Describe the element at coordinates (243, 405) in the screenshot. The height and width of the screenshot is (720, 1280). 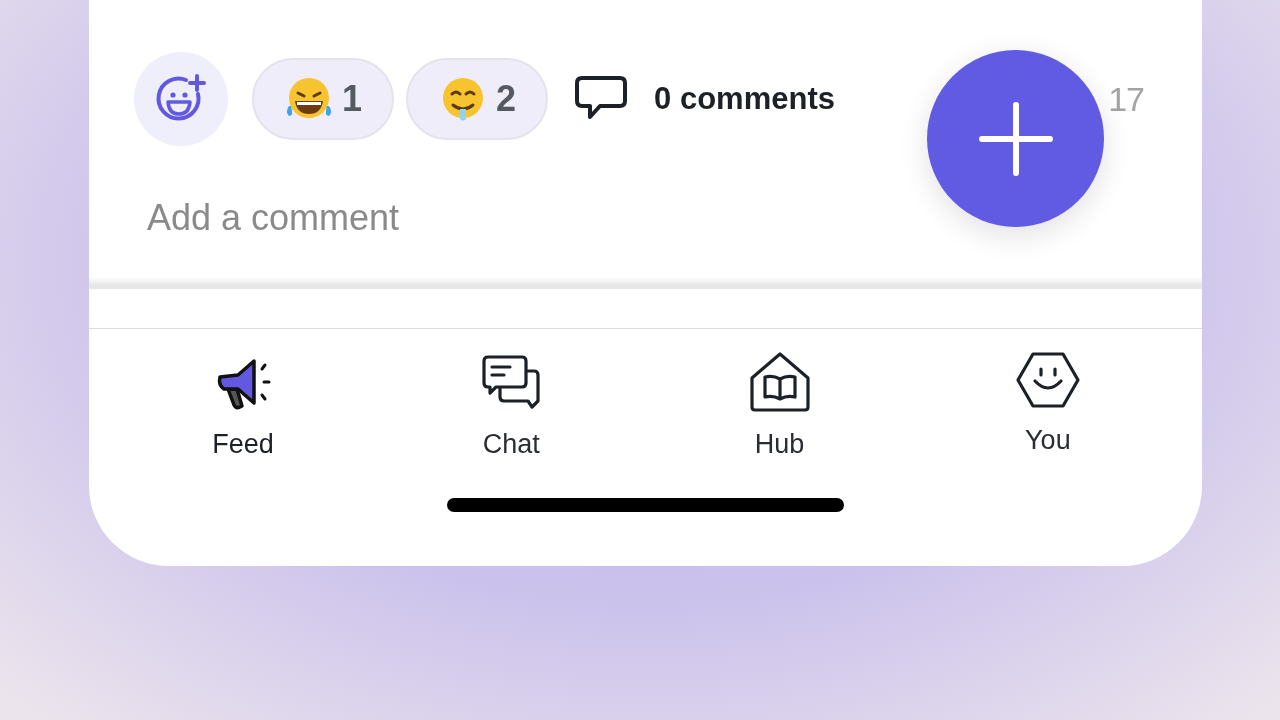
I see `nav-tab: Feed` at that location.